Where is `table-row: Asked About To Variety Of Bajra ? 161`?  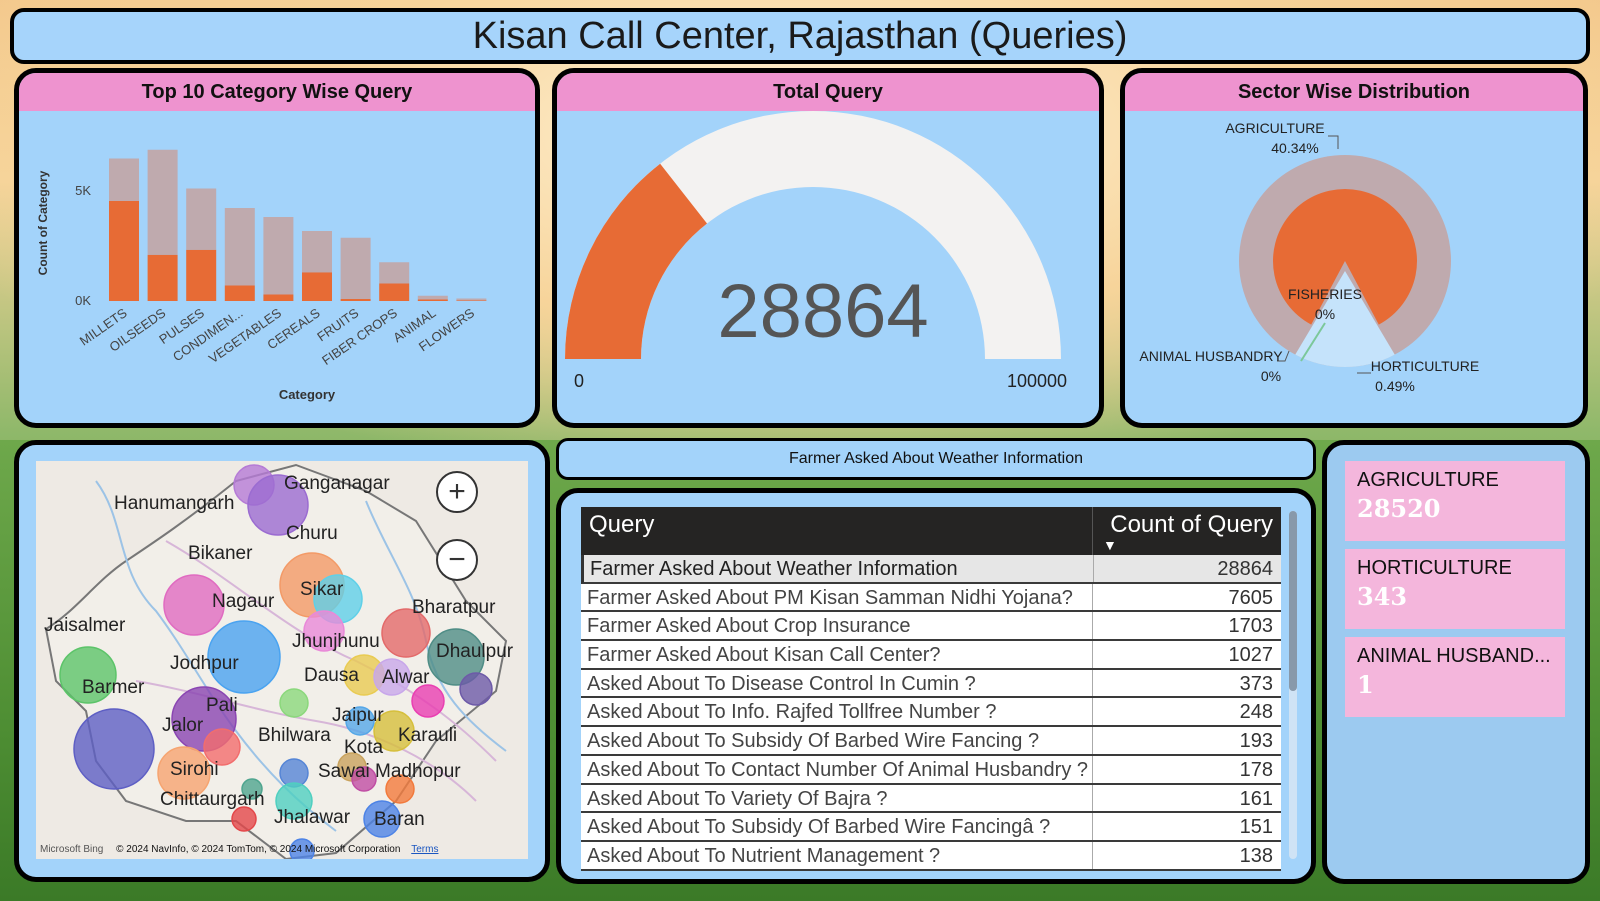 table-row: Asked About To Variety Of Bajra ? 161 is located at coordinates (931, 799).